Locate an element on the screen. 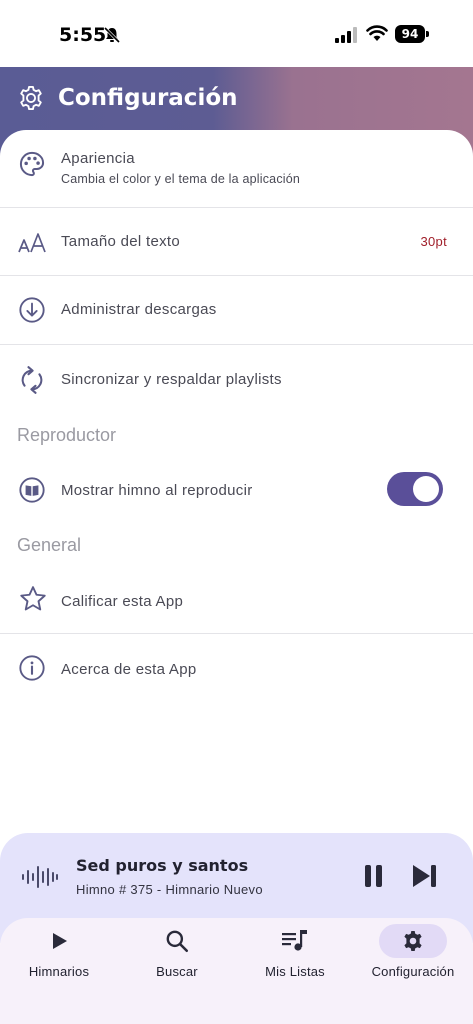 The width and height of the screenshot is (473, 1024). battery-tip is located at coordinates (427, 34).